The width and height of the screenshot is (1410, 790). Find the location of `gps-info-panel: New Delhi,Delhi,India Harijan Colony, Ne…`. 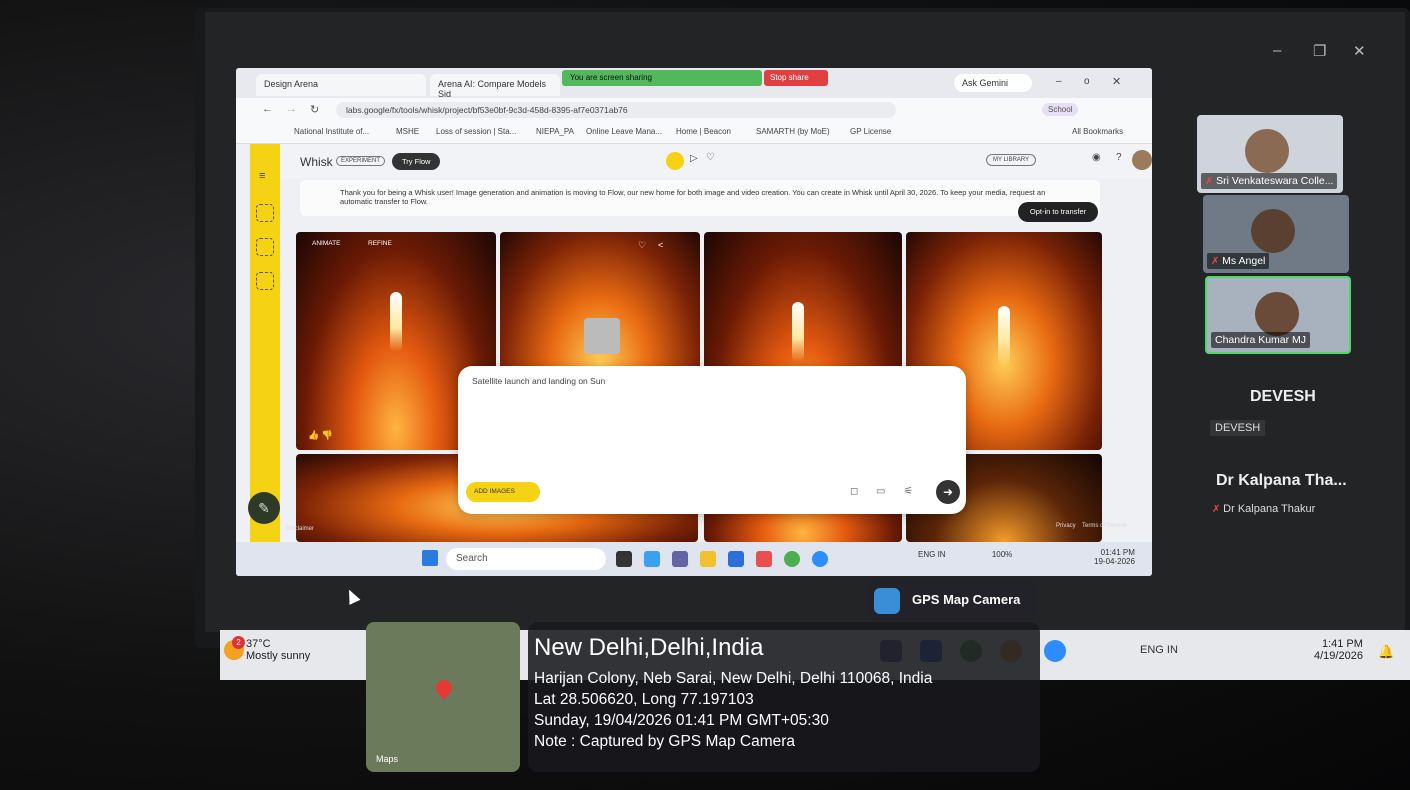

gps-info-panel: New Delhi,Delhi,India Harijan Colony, Ne… is located at coordinates (784, 697).